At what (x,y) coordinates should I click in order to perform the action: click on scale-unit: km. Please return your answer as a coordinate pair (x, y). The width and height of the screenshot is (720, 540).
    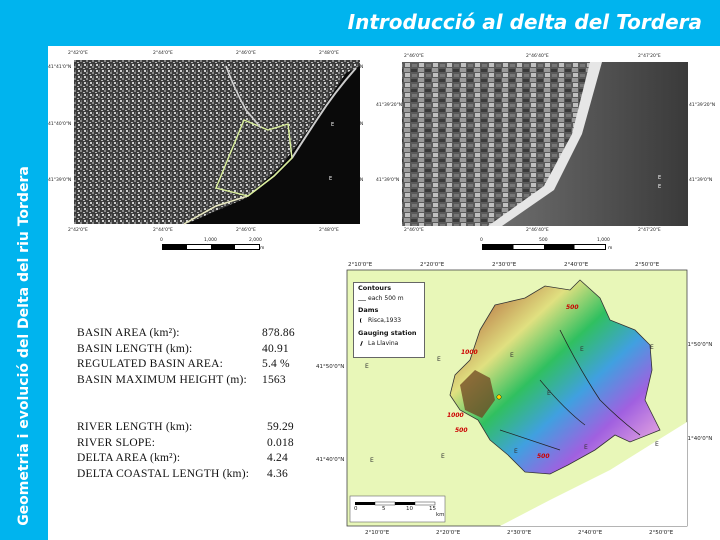
    Looking at the image, I should click on (440, 515).